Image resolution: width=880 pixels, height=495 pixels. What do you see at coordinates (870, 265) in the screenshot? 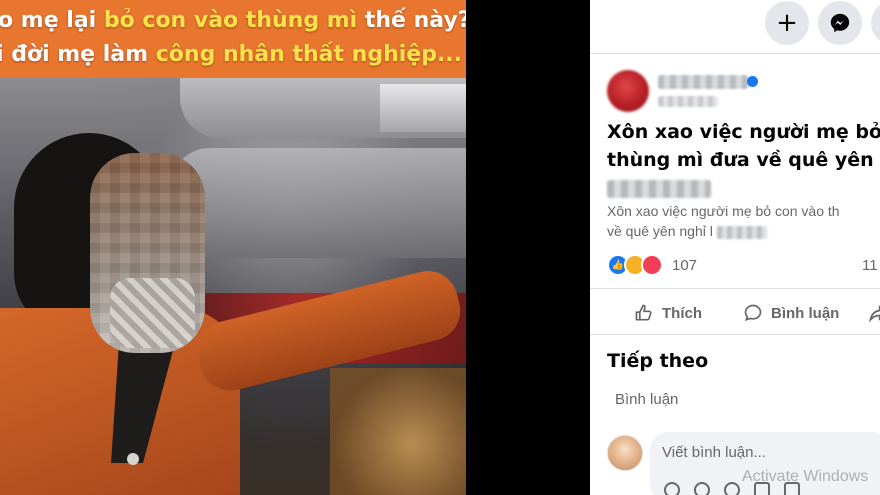
I see `comment-count: 11` at bounding box center [870, 265].